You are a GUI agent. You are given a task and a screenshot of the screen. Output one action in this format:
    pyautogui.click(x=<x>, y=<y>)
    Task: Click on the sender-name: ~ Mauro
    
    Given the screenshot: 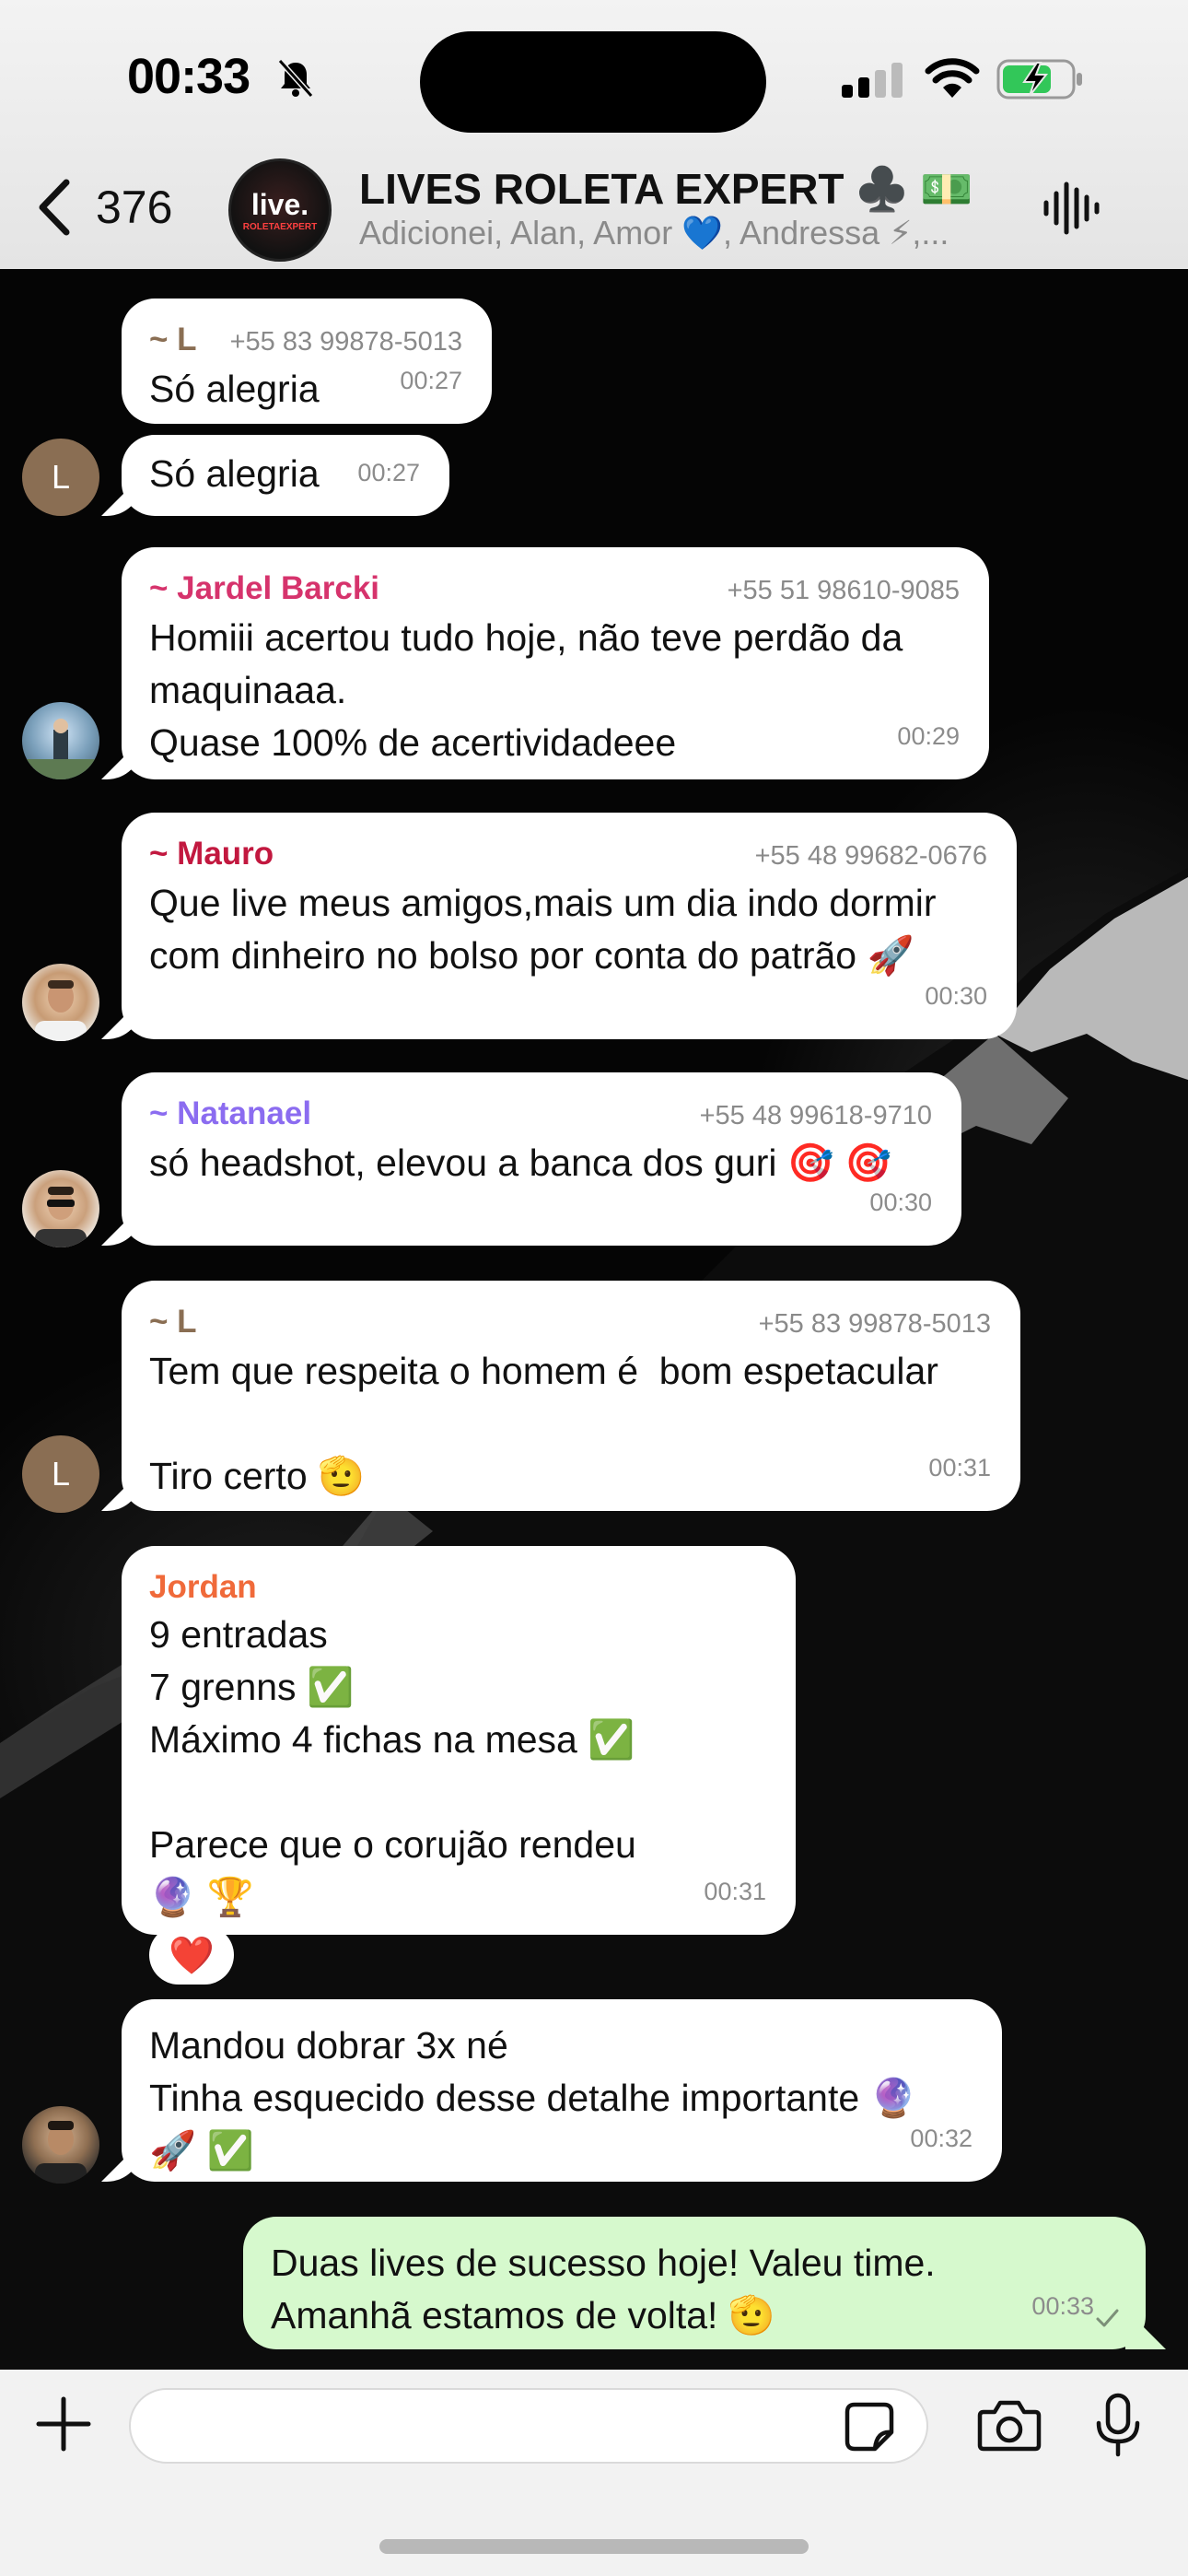 What is the action you would take?
    pyautogui.click(x=211, y=854)
    